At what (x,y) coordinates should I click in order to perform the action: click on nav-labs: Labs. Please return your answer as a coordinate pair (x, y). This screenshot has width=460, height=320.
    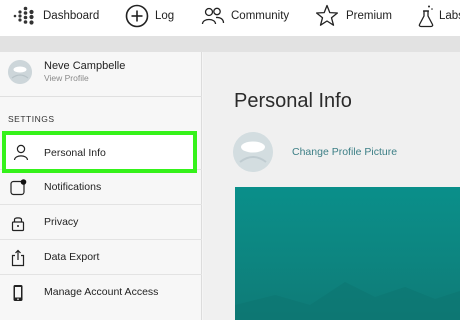
    Looking at the image, I should click on (439, 16).